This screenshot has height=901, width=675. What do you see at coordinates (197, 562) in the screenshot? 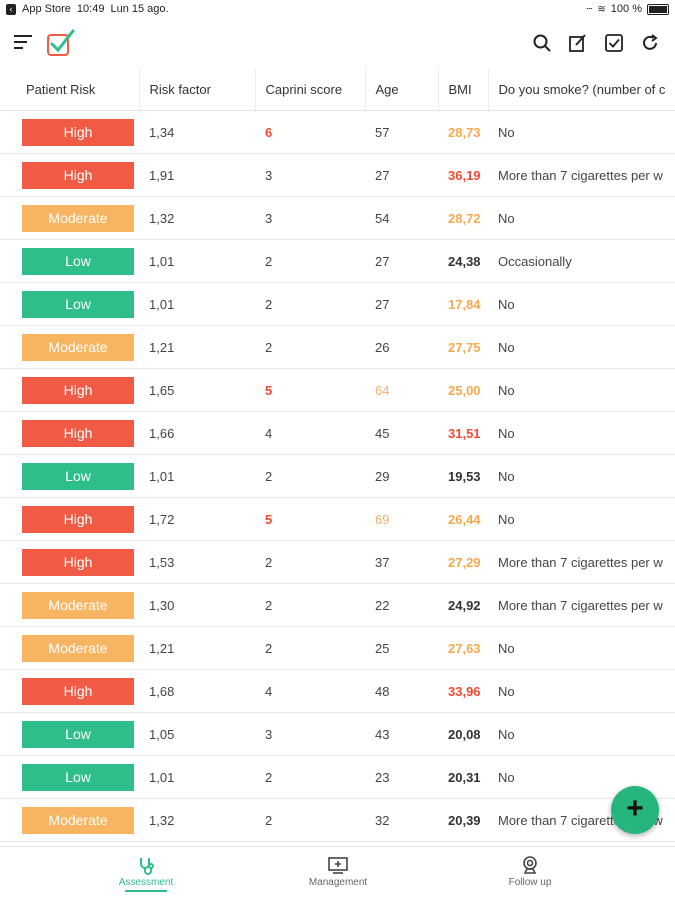
I see `risk-factor-cell: 1,53` at bounding box center [197, 562].